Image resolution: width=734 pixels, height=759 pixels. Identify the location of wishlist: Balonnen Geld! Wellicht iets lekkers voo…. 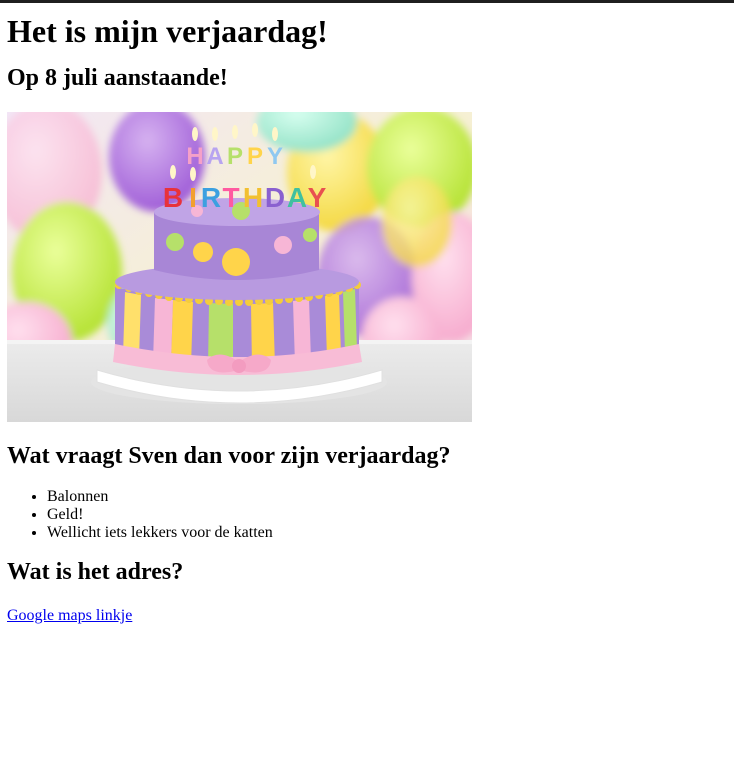
(367, 515).